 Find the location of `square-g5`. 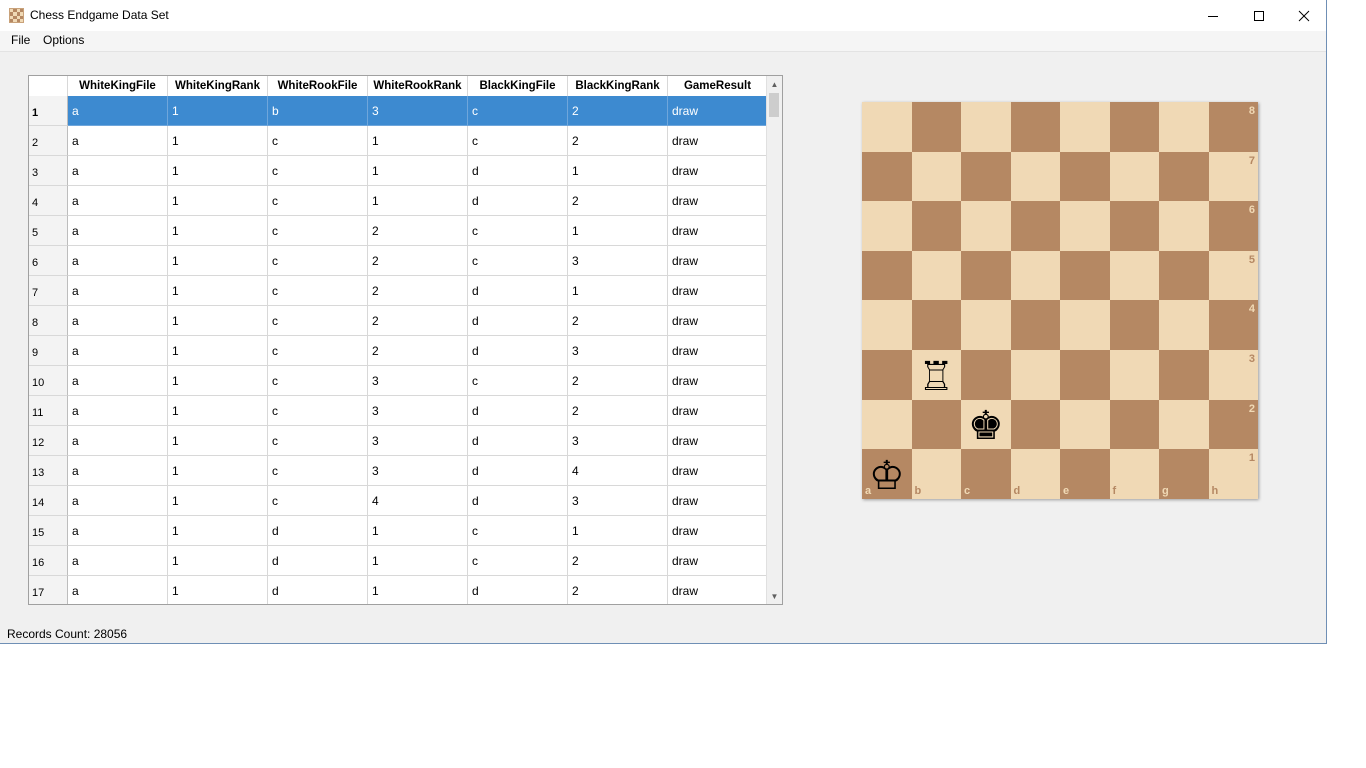

square-g5 is located at coordinates (1184, 275).